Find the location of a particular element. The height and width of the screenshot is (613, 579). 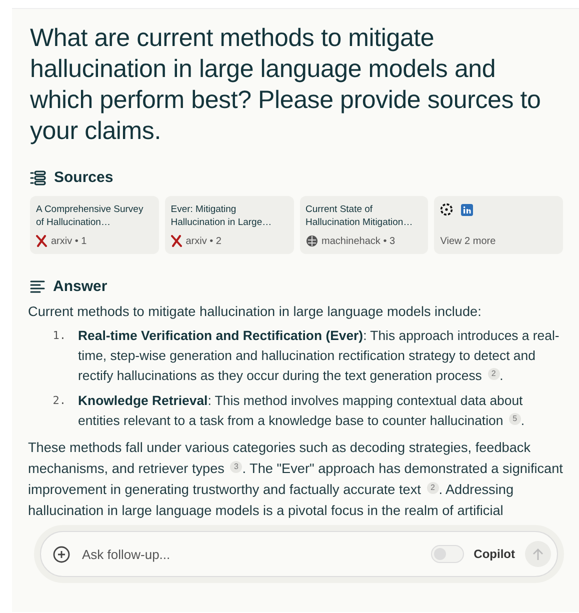

source-meta: arxiv • 1 is located at coordinates (69, 241).